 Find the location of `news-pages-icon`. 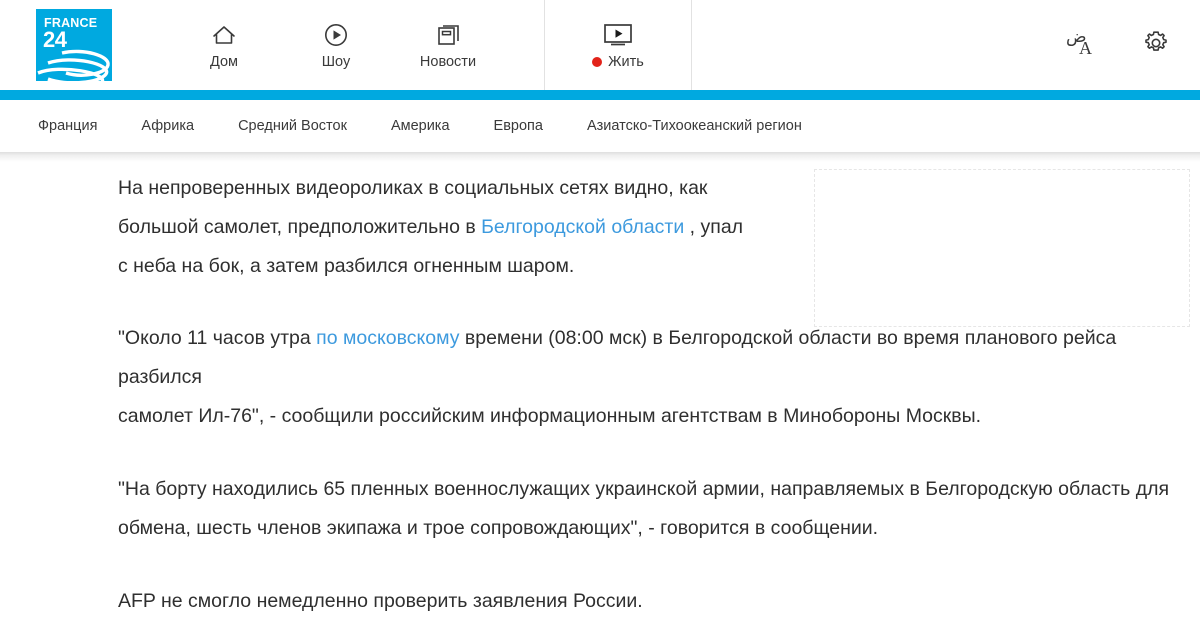

news-pages-icon is located at coordinates (448, 35).